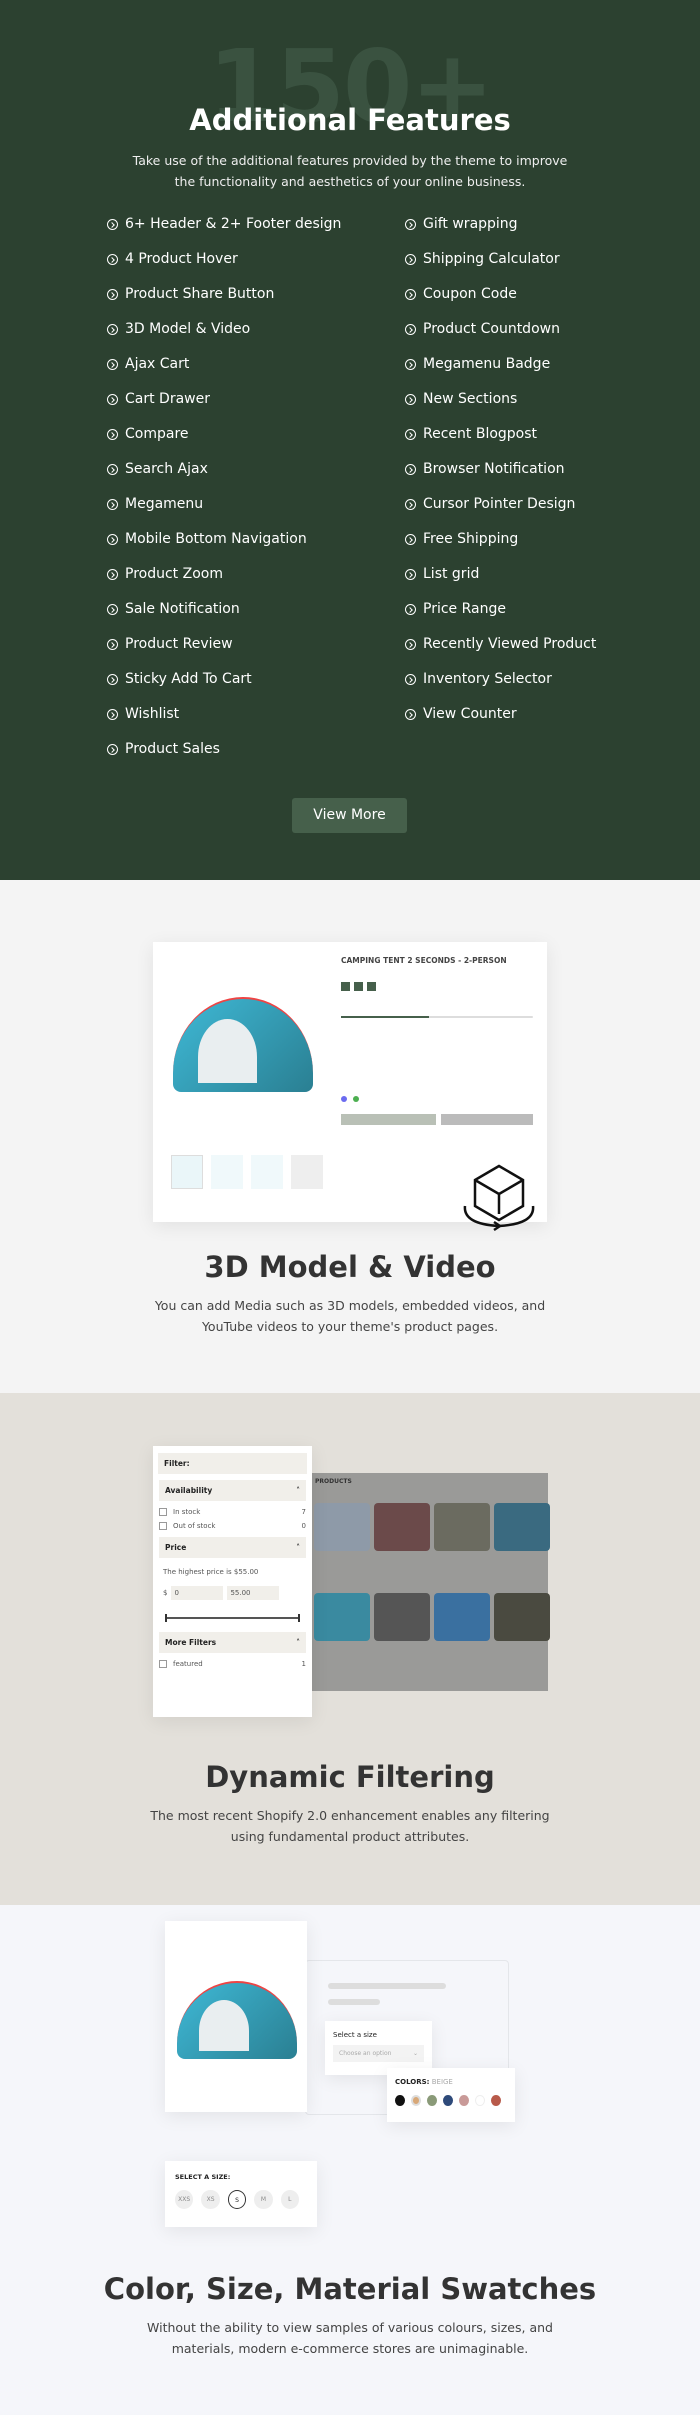 Image resolution: width=700 pixels, height=2415 pixels. I want to click on size-select-label: Select a size, so click(355, 2035).